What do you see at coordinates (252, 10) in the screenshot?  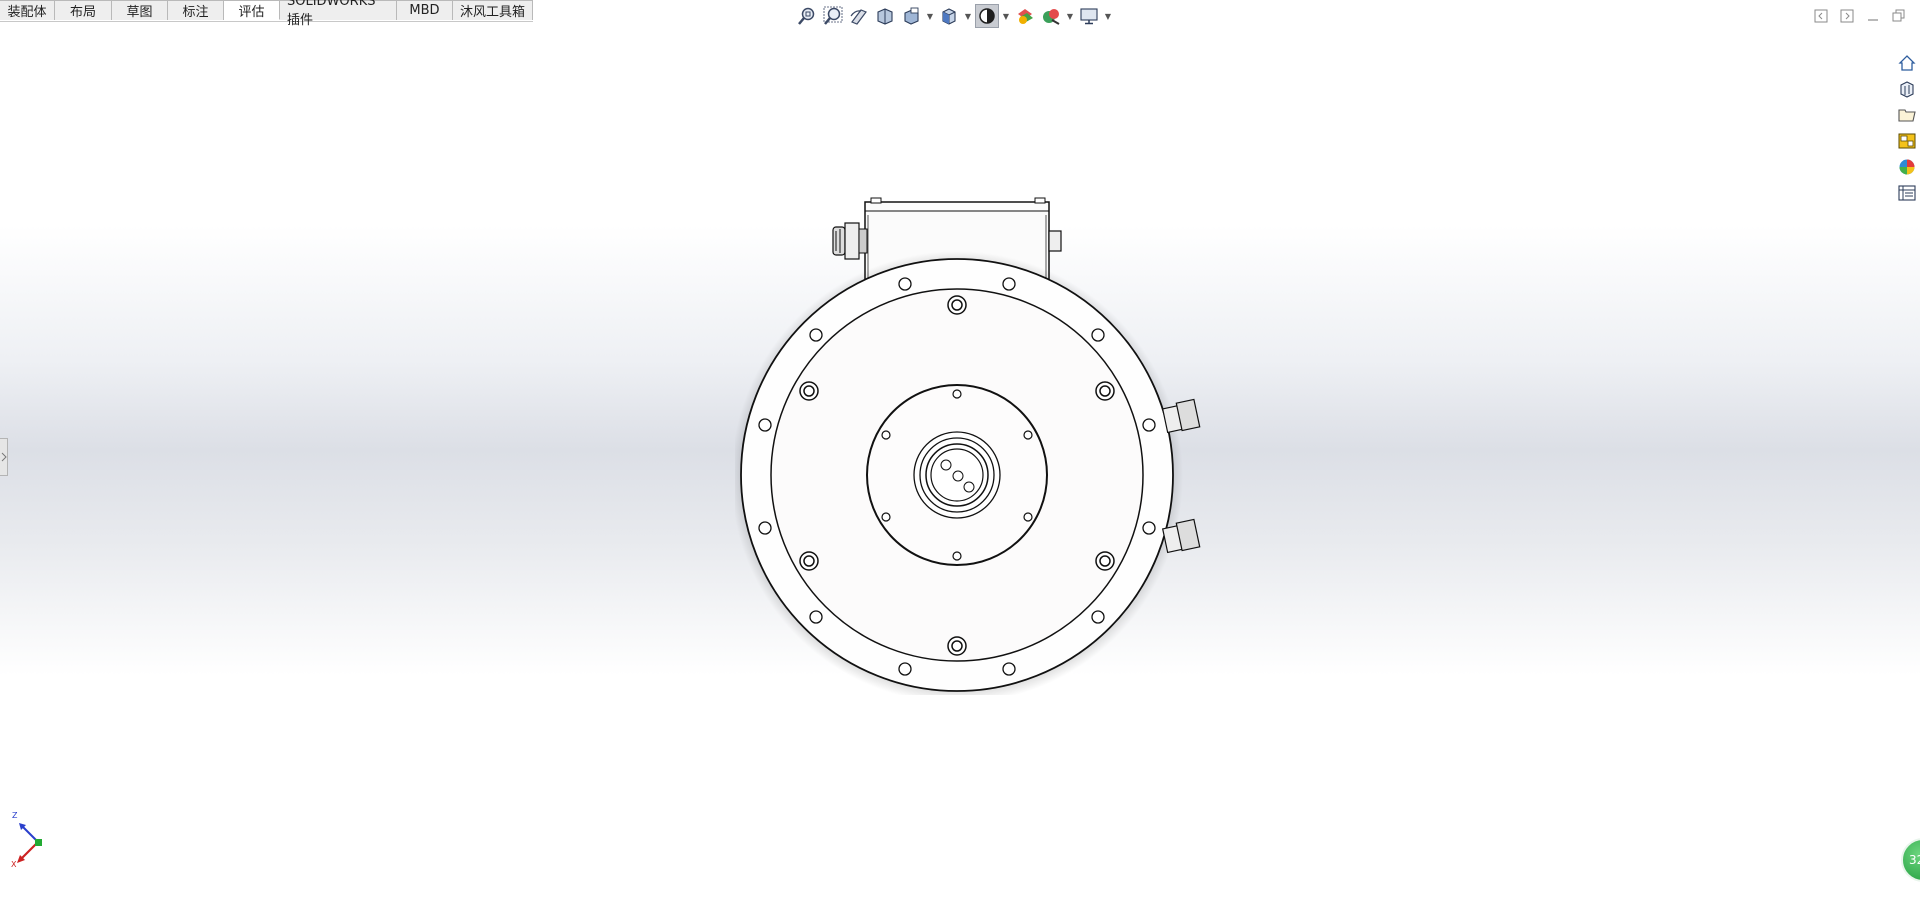 I see `tab-evaluate: 评估` at bounding box center [252, 10].